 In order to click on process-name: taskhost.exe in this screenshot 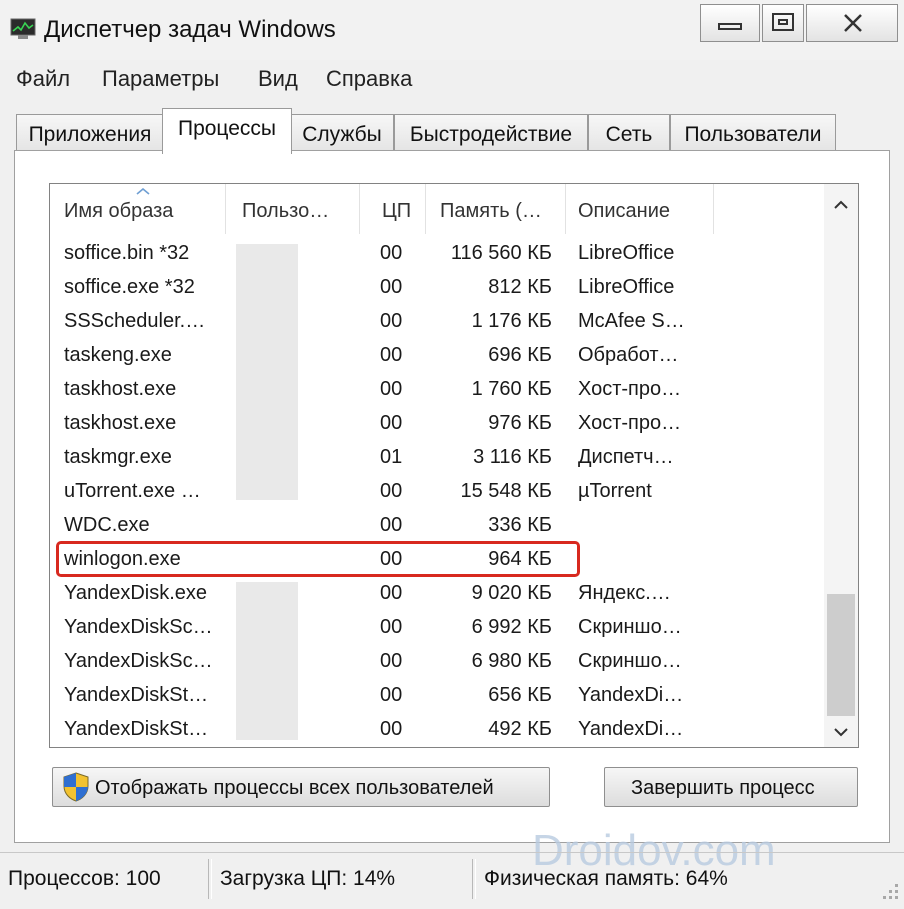, I will do `click(120, 423)`.